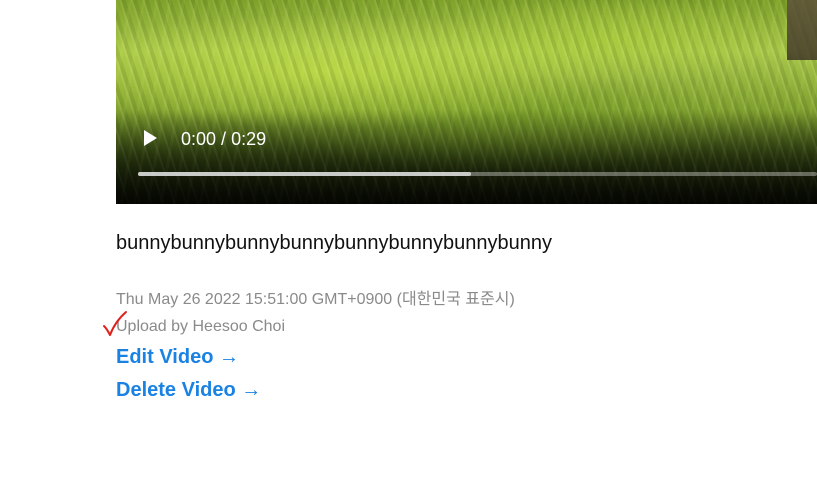  I want to click on duration: 0:29, so click(249, 139).